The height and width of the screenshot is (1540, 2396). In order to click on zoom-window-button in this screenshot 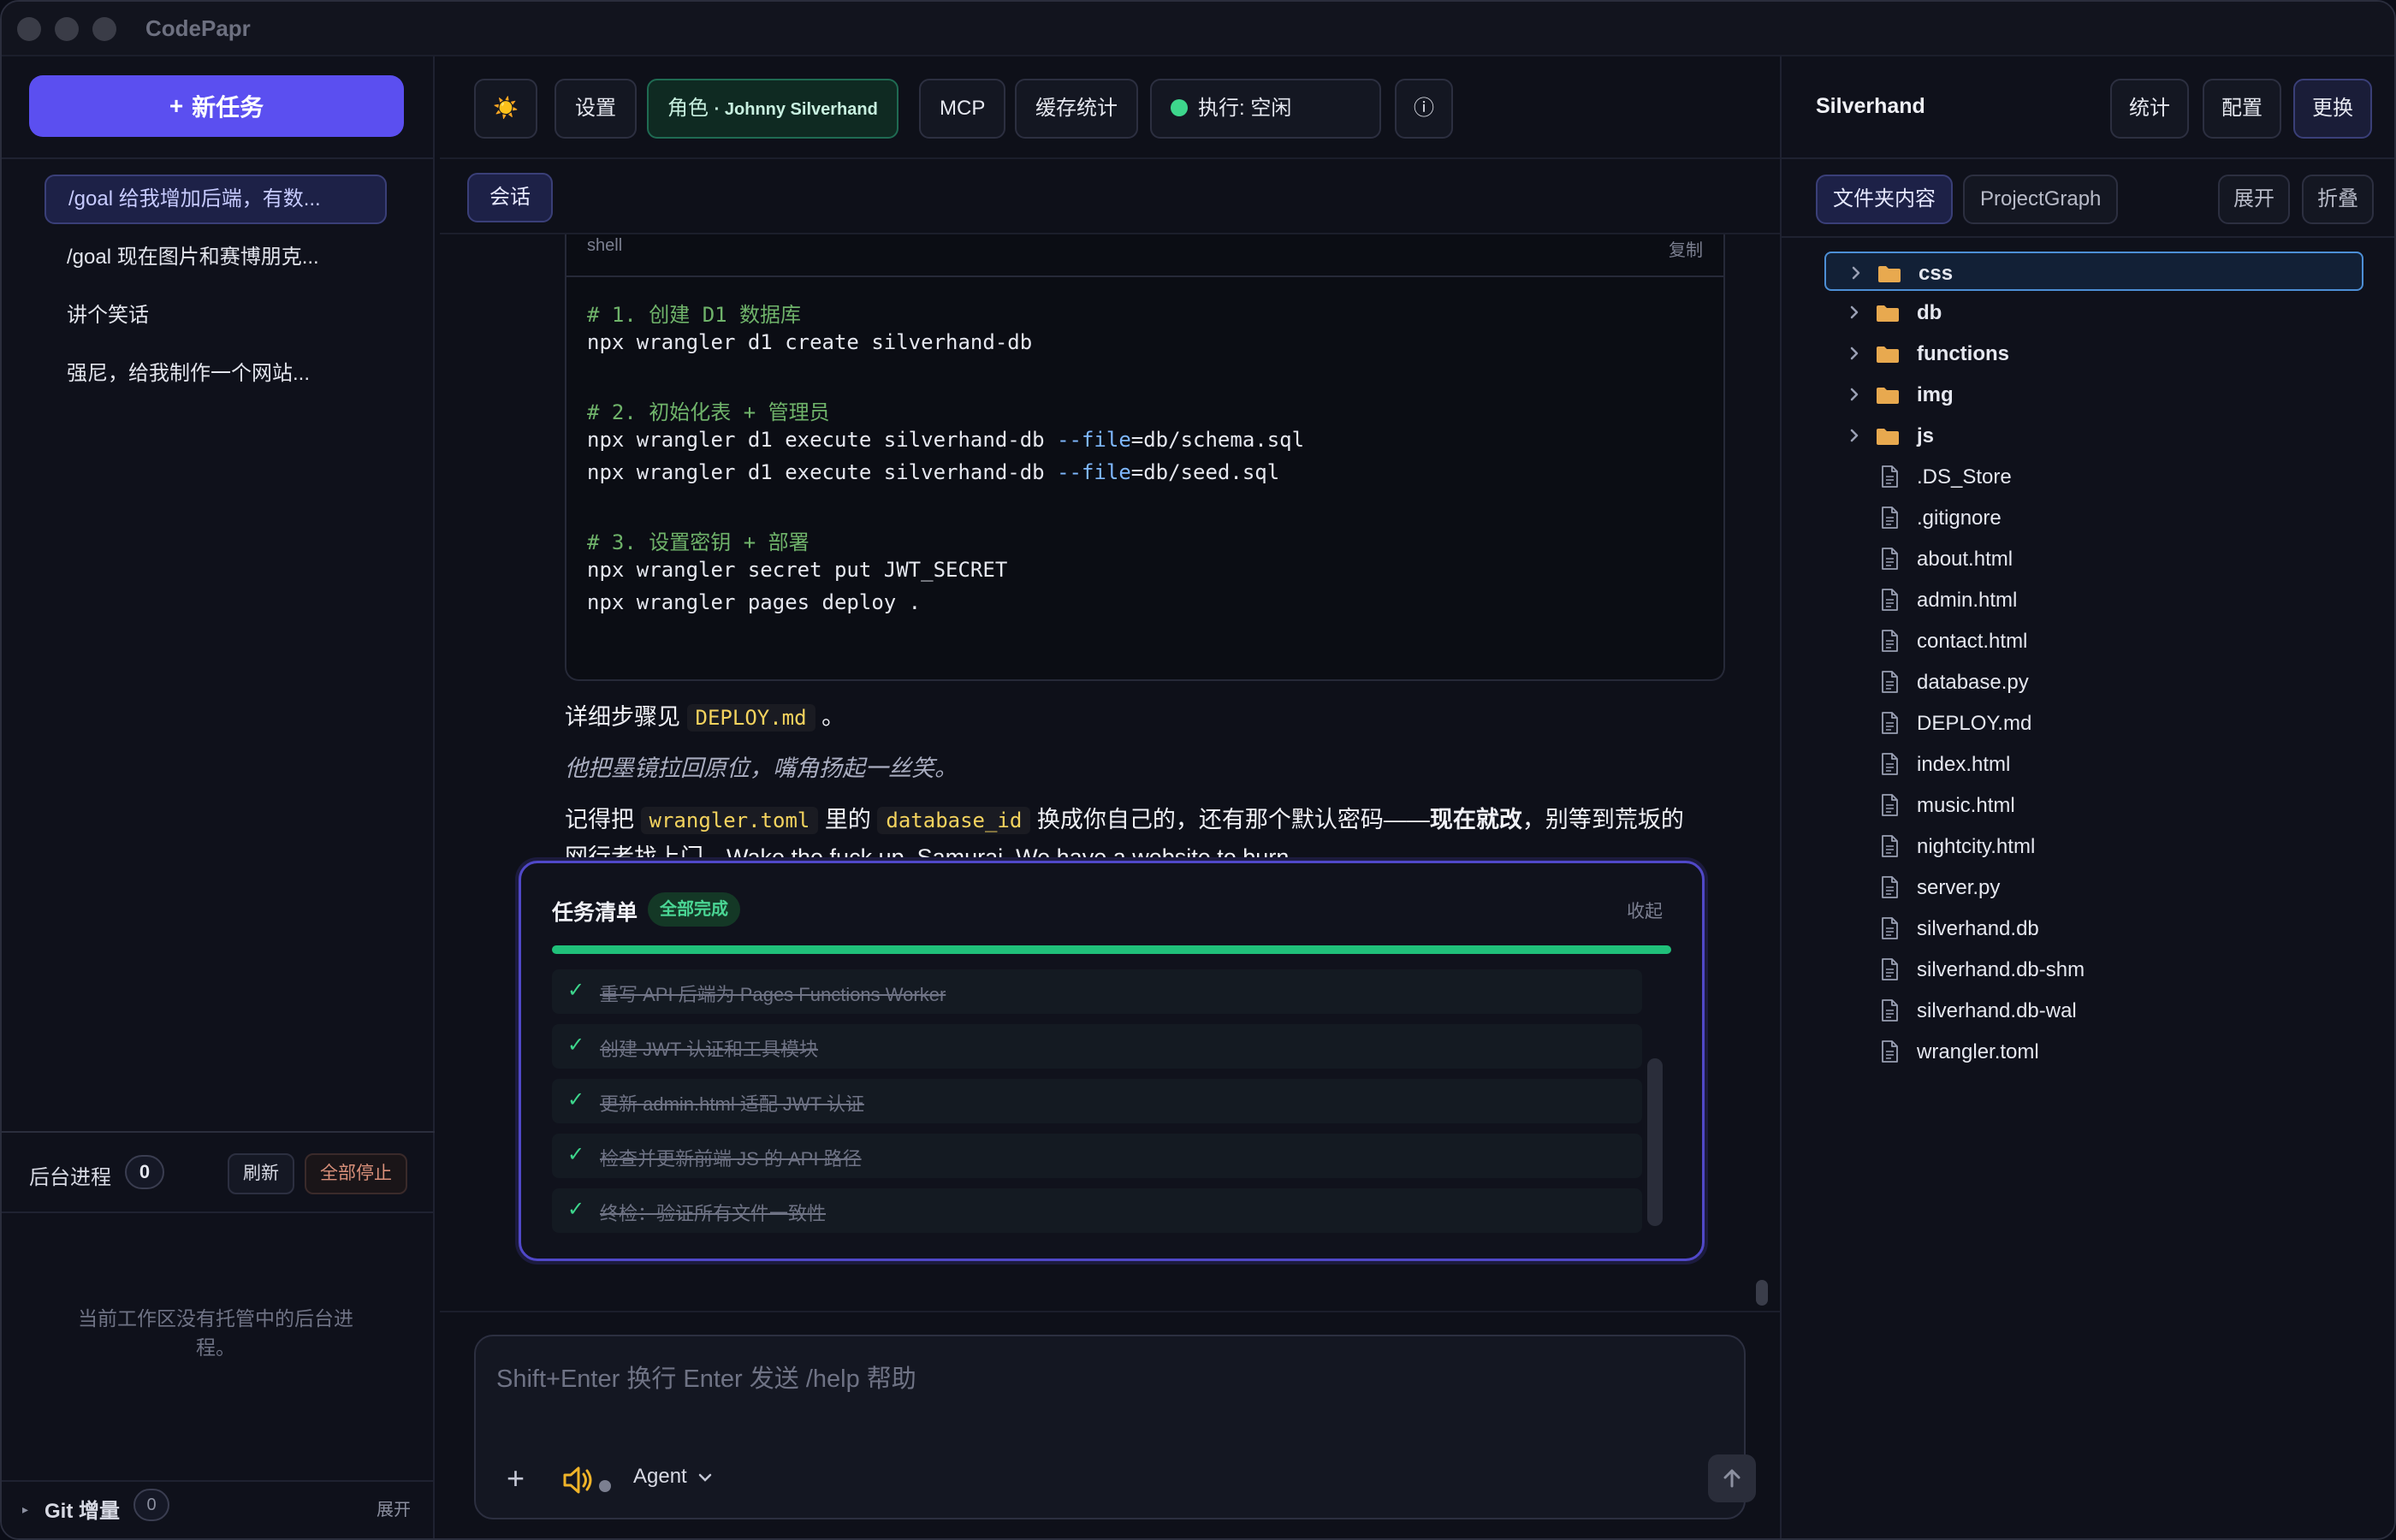, I will do `click(104, 29)`.